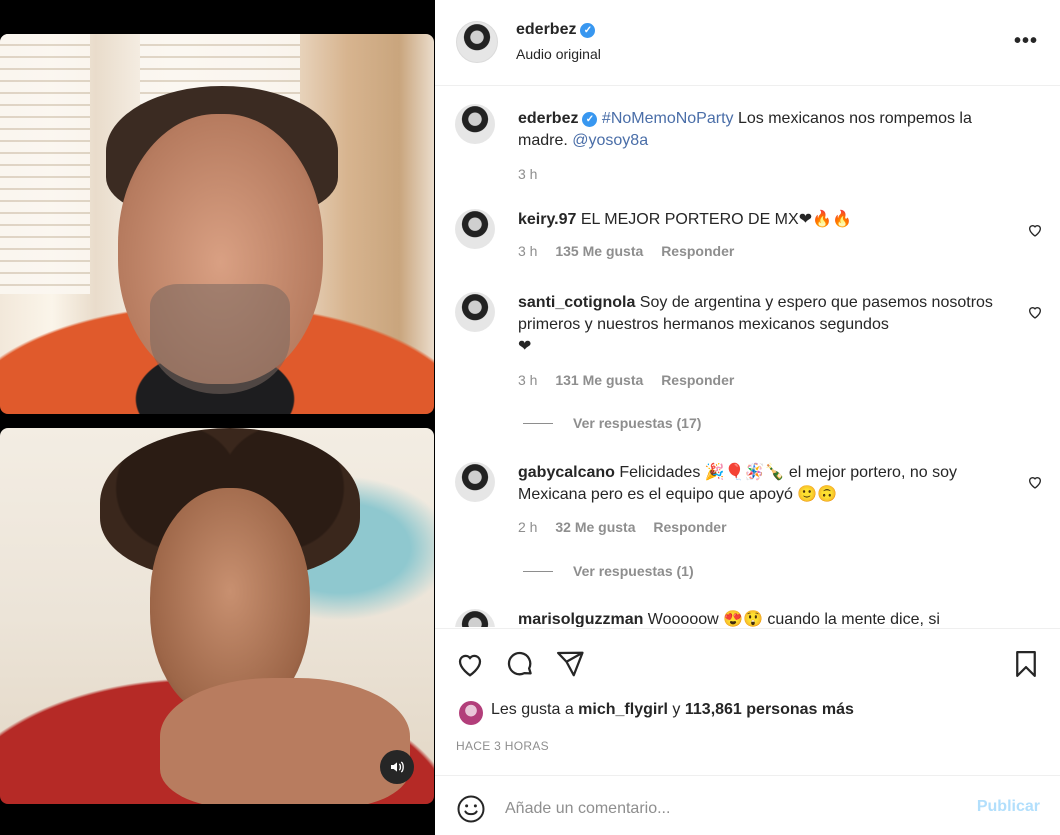  Describe the element at coordinates (525, 346) in the screenshot. I see `comment-emoji: ❤` at that location.